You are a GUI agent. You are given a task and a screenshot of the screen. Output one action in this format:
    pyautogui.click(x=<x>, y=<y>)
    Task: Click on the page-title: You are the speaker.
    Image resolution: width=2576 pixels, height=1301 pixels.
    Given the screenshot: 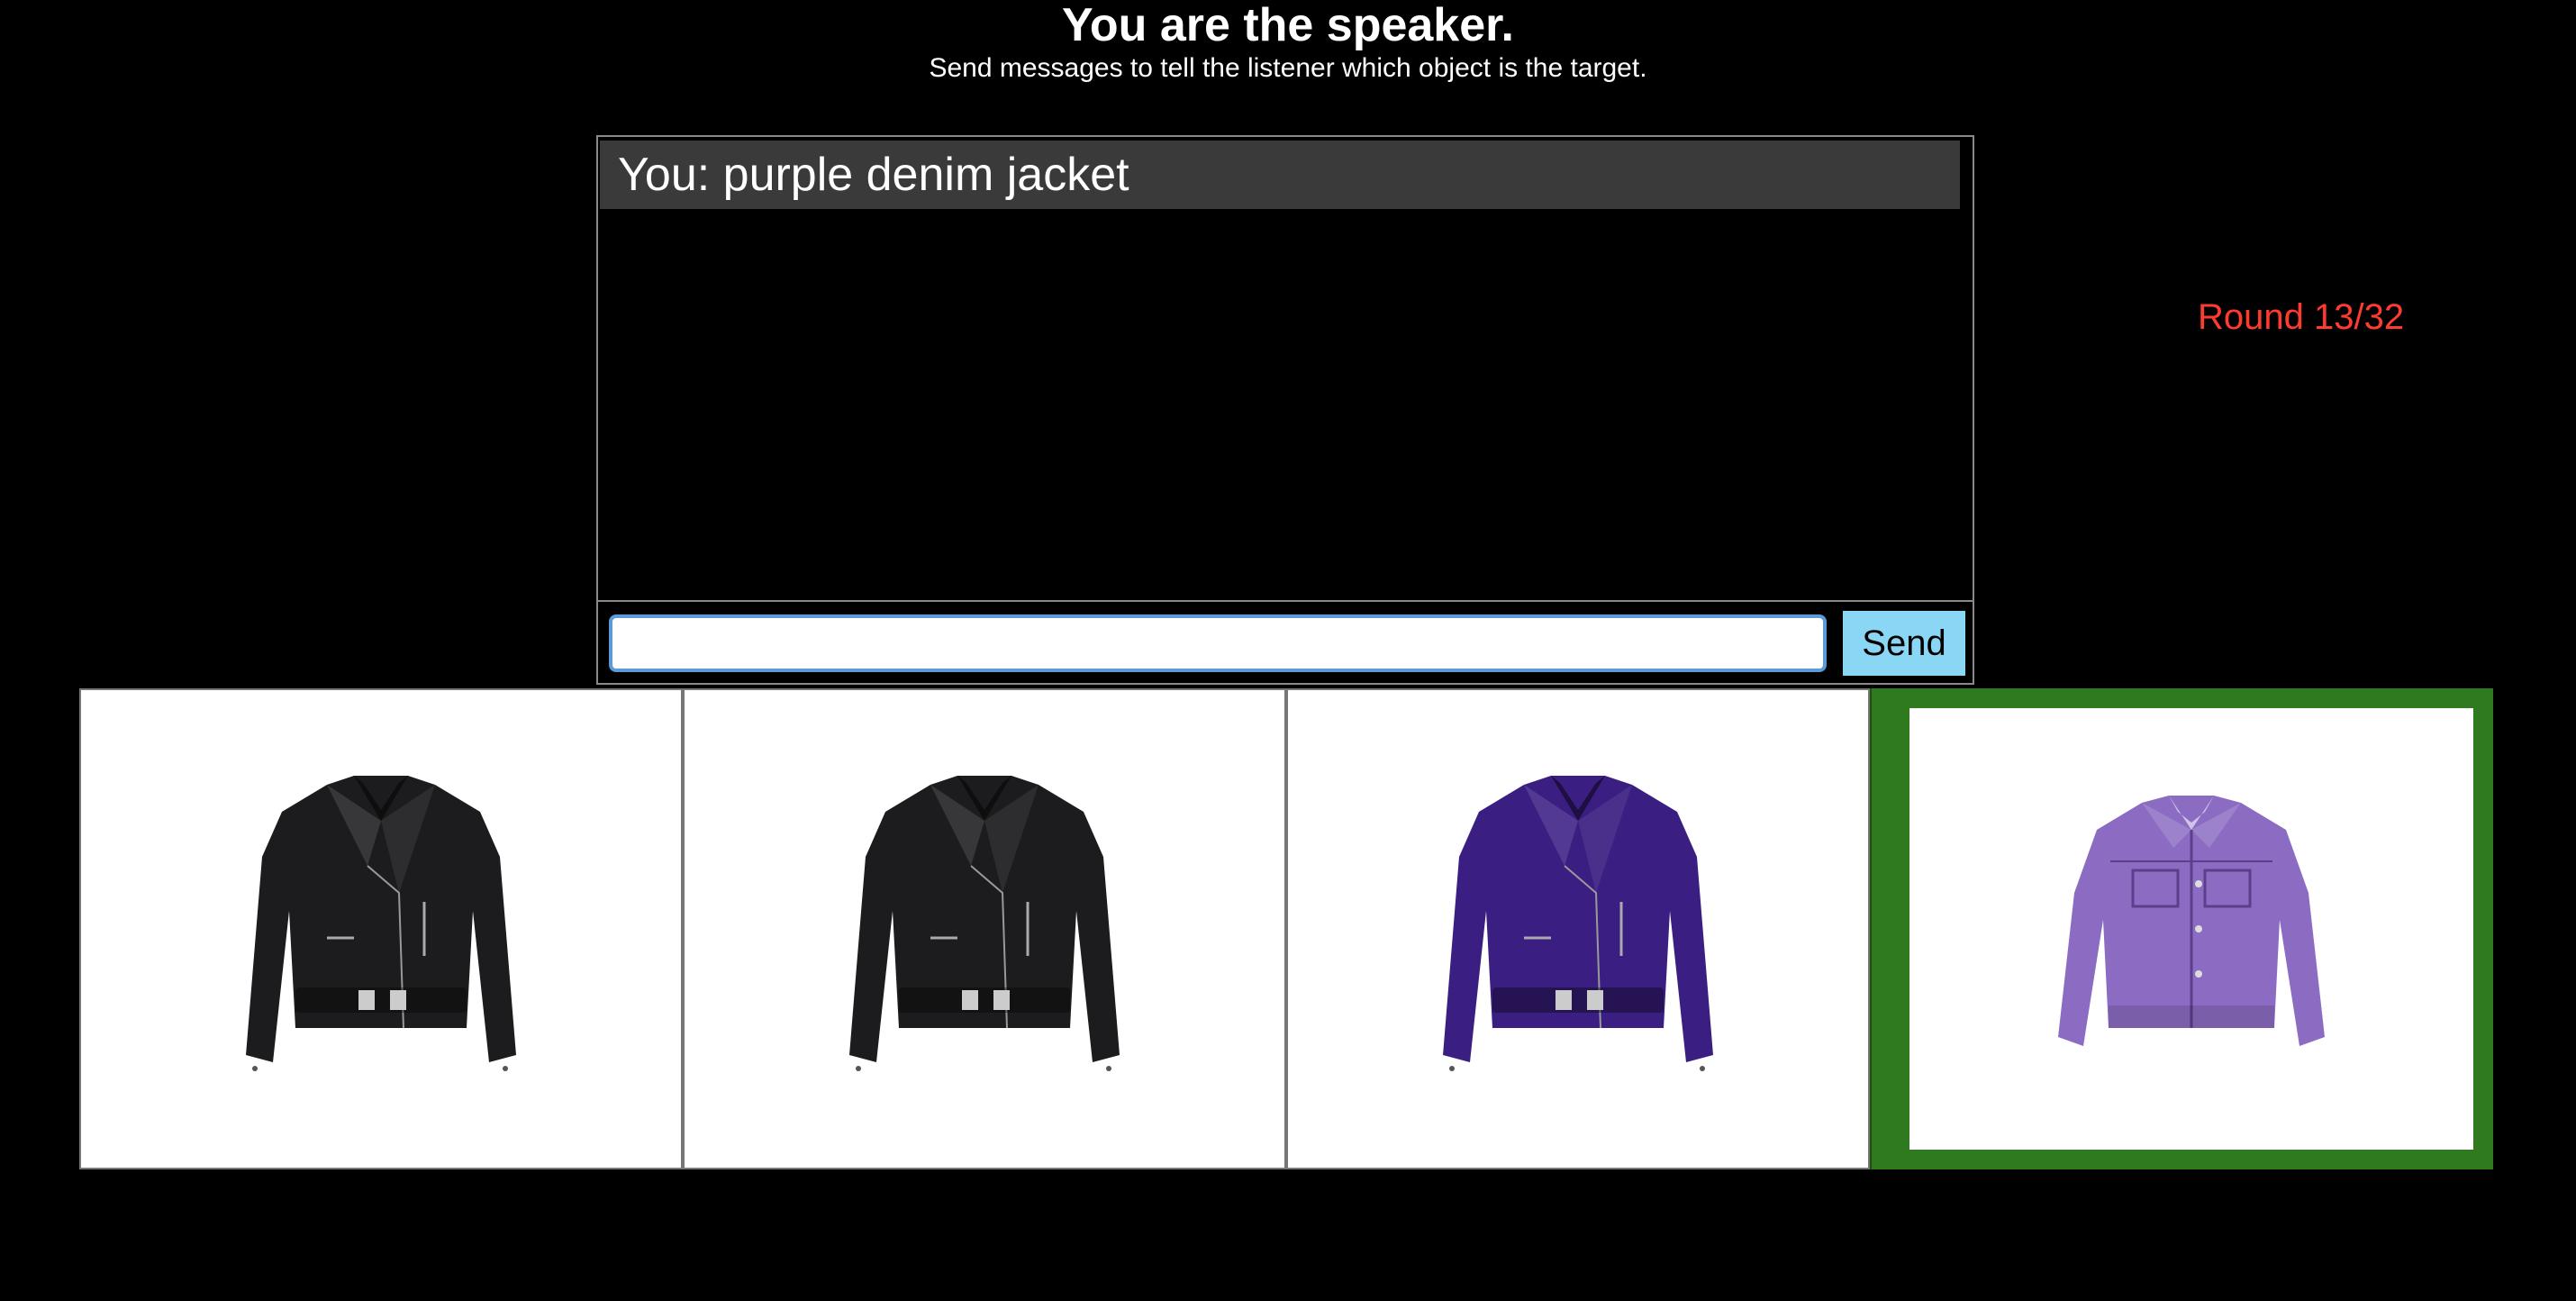 What is the action you would take?
    pyautogui.click(x=1288, y=25)
    